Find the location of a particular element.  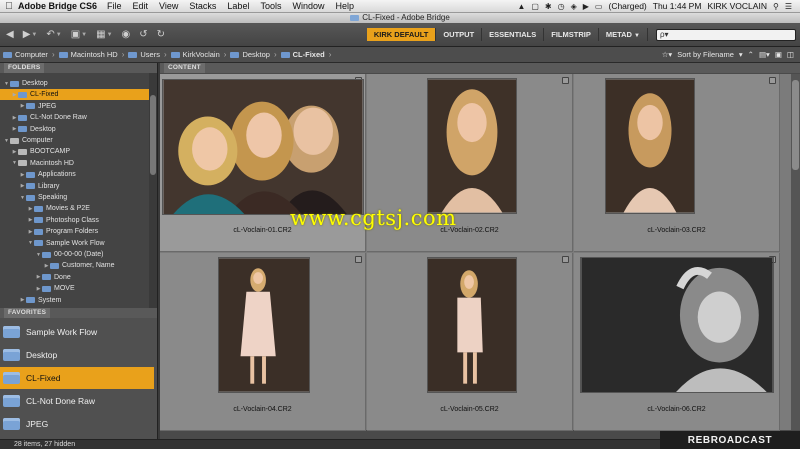

workspace-filmstrip: FILMSTRIP is located at coordinates (571, 34).